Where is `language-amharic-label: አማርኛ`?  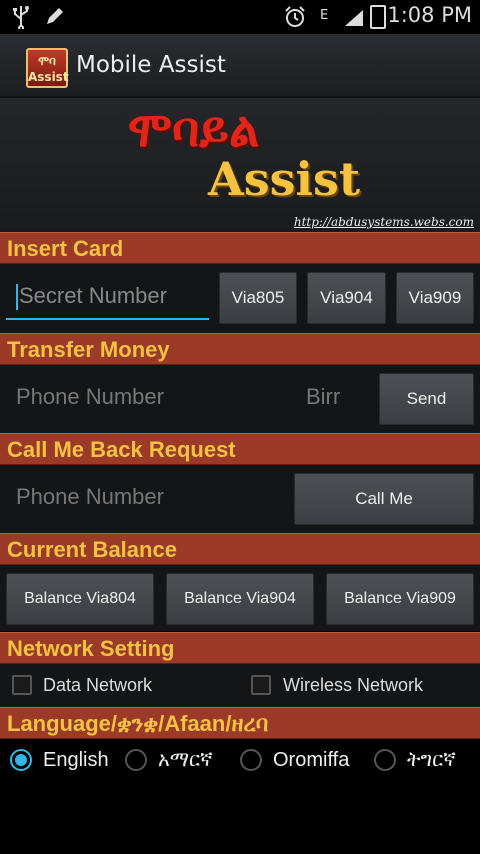 language-amharic-label: አማርኛ is located at coordinates (185, 760).